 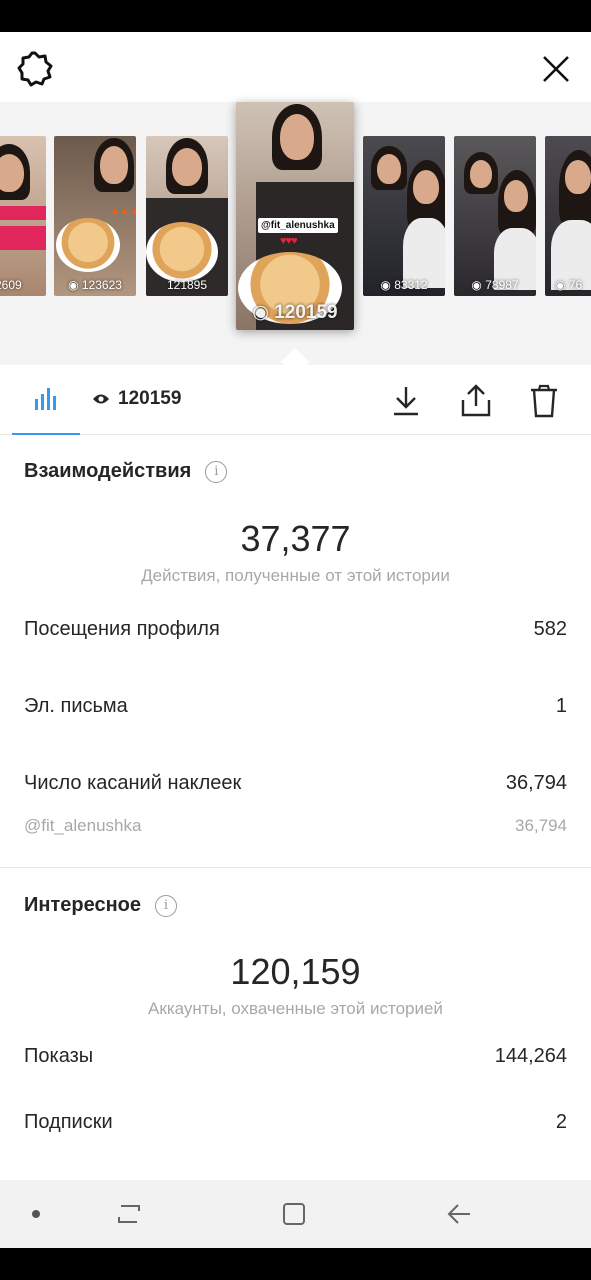 I want to click on insights-tab-row: 120159, so click(x=295, y=400).